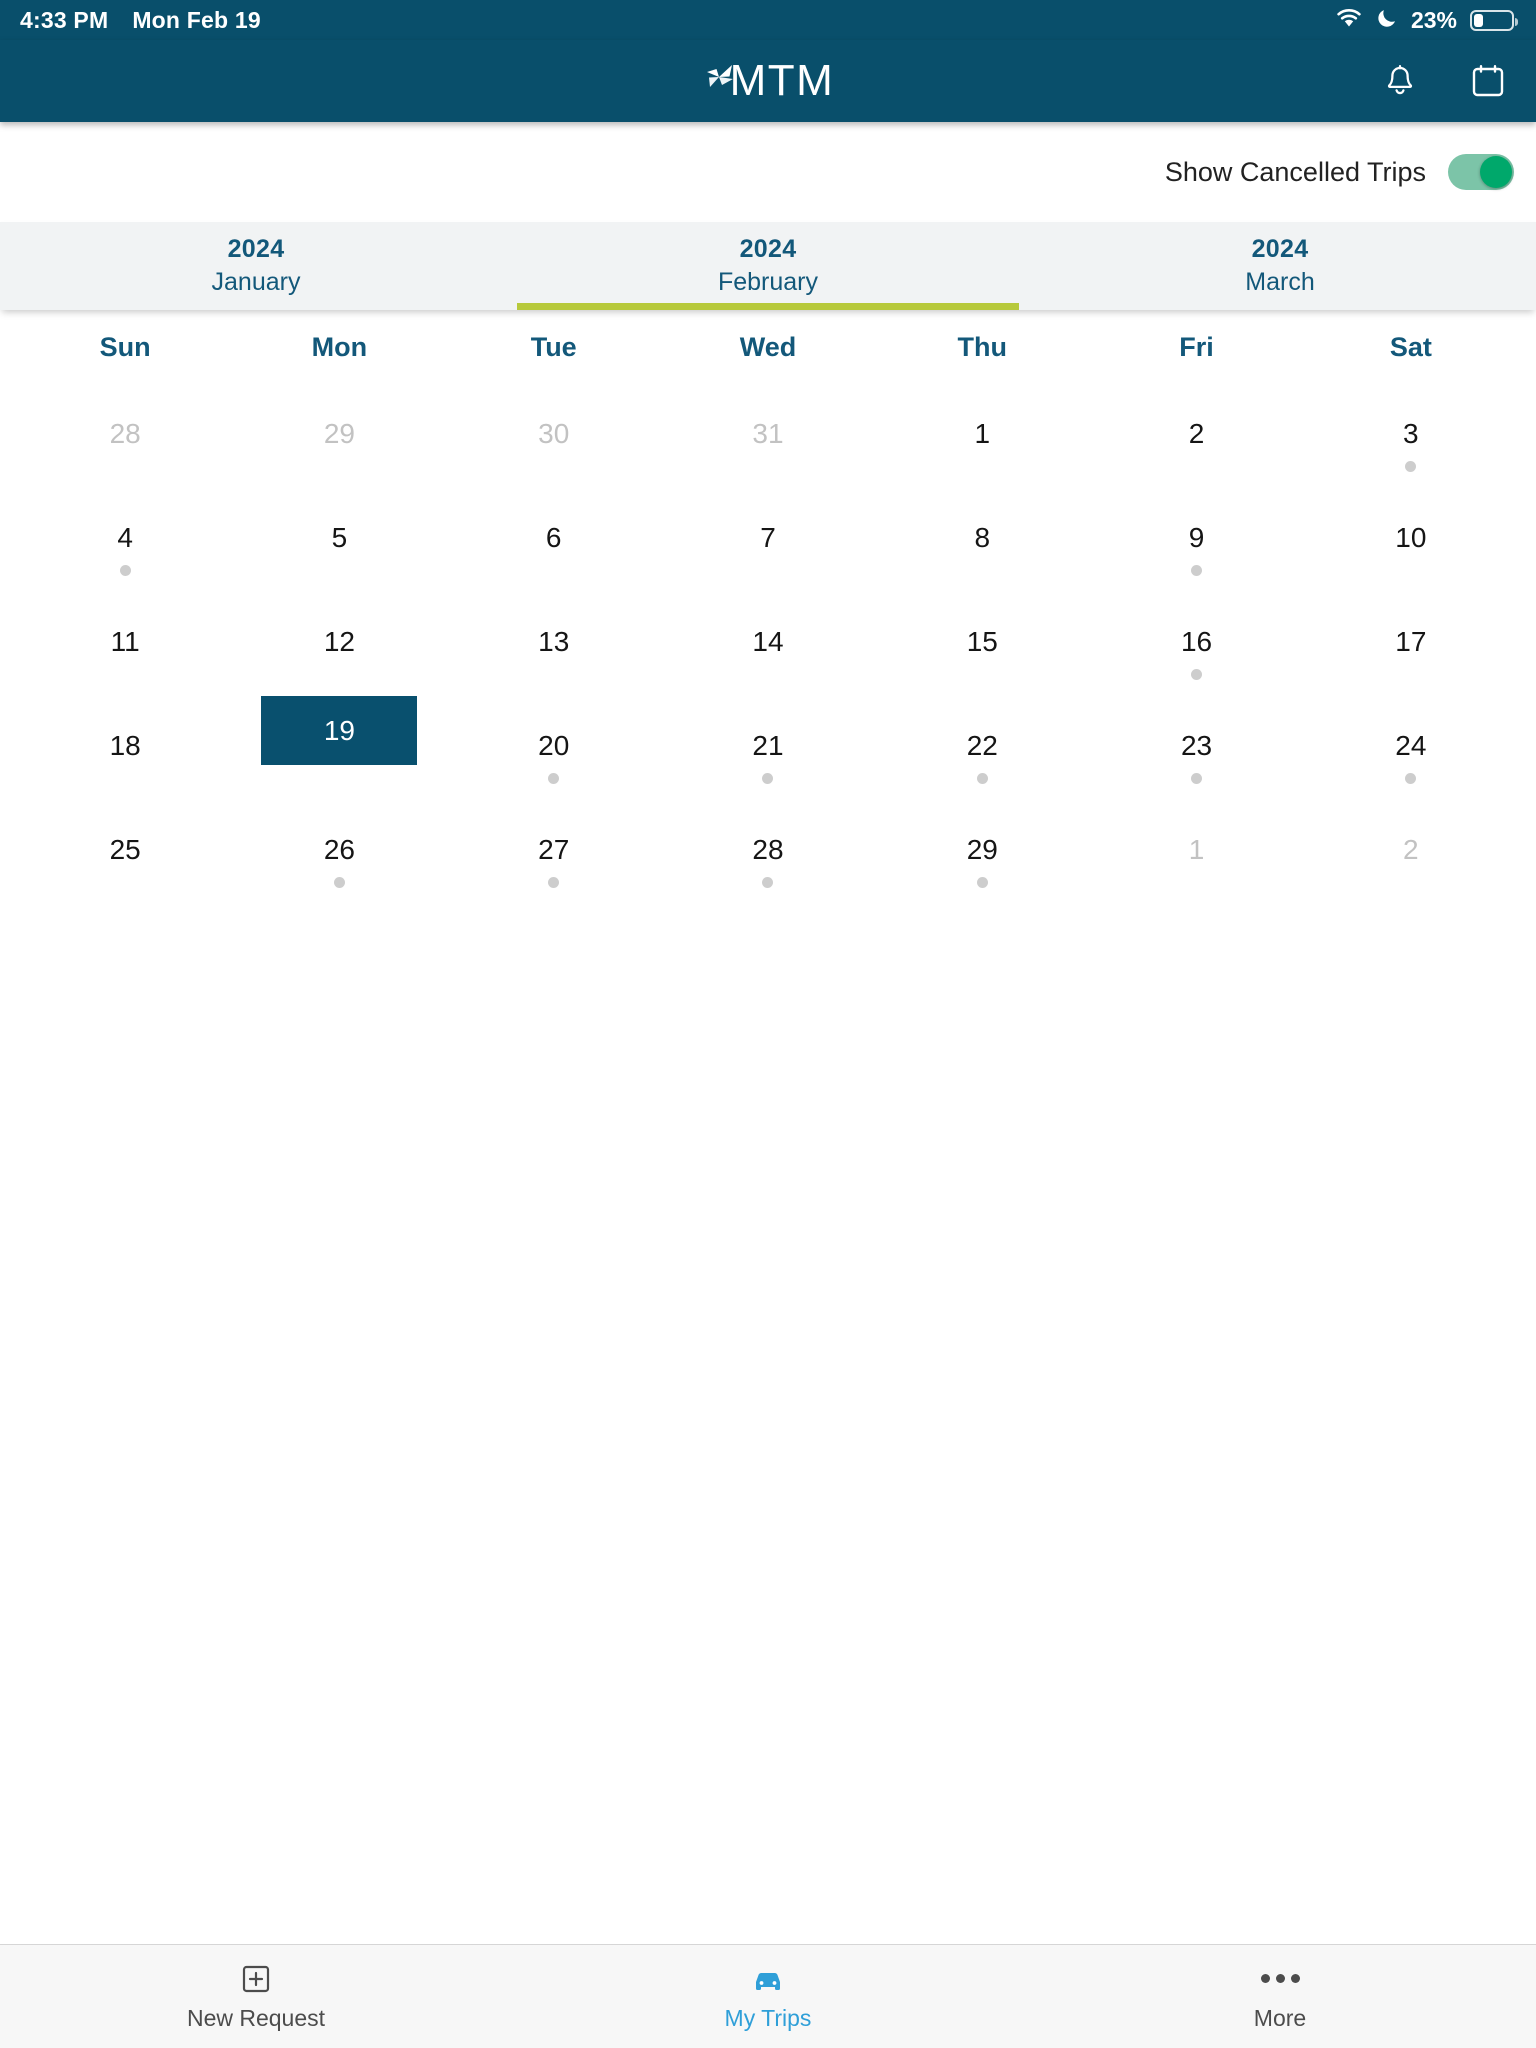 The width and height of the screenshot is (1536, 2048). I want to click on tab-new-request: New Request, so click(256, 1996).